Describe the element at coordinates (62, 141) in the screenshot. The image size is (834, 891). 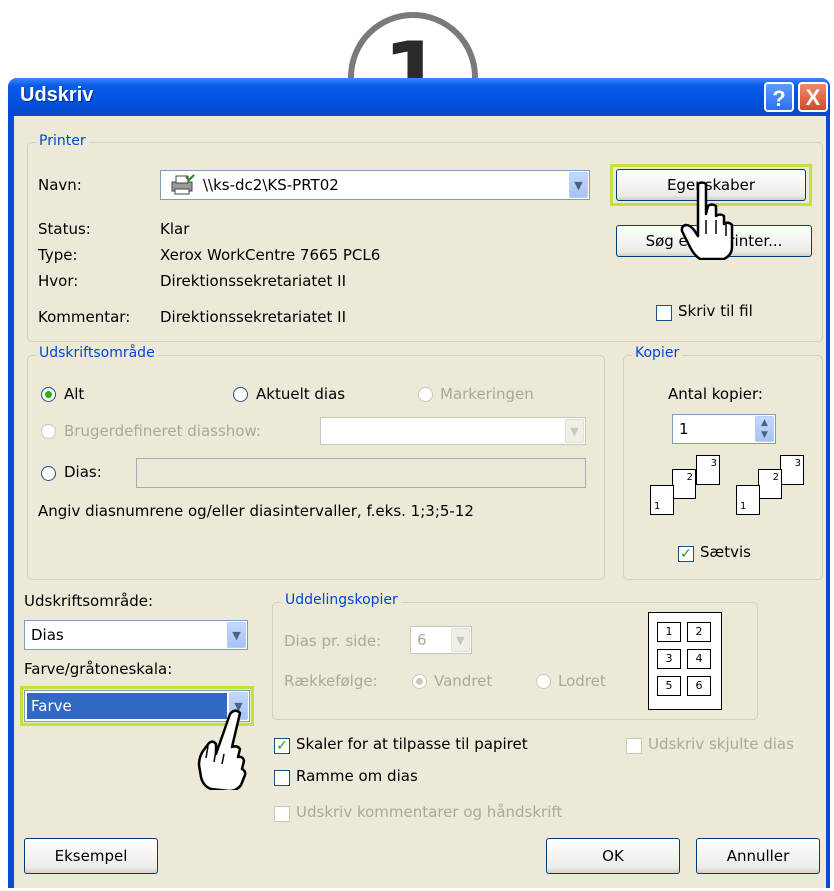
I see `printer-legend: Printer` at that location.